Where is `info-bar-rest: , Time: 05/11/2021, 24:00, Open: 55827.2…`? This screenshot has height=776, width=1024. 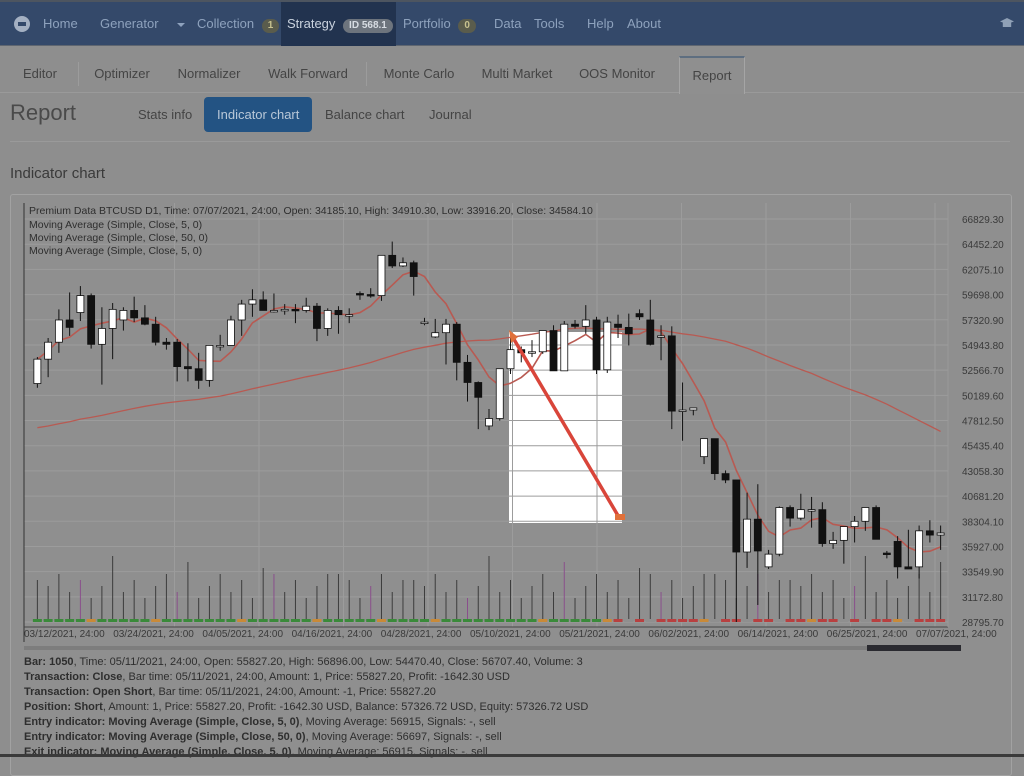 info-bar-rest: , Time: 05/11/2021, 24:00, Open: 55827.2… is located at coordinates (328, 662).